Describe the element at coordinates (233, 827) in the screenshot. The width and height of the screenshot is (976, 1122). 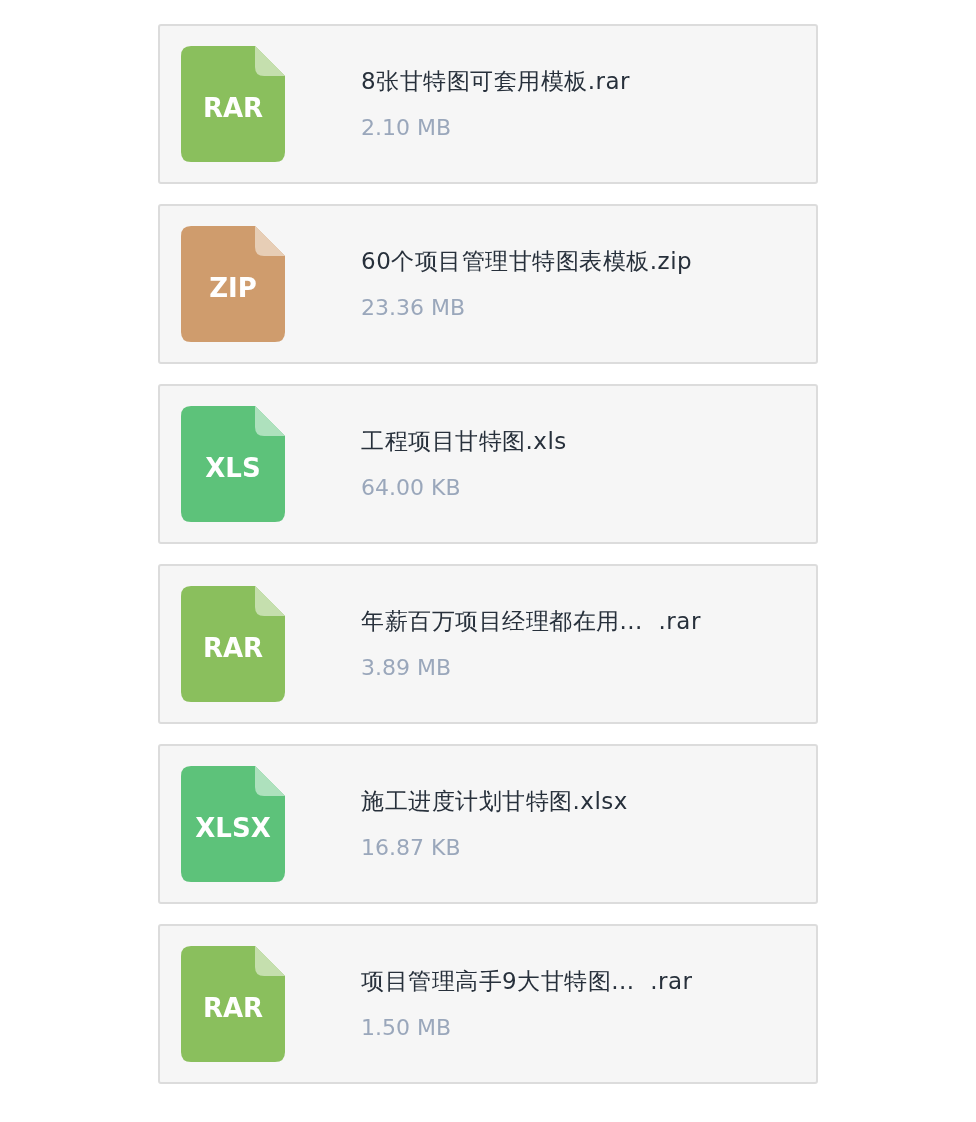
I see `file-type-label: XLSX` at that location.